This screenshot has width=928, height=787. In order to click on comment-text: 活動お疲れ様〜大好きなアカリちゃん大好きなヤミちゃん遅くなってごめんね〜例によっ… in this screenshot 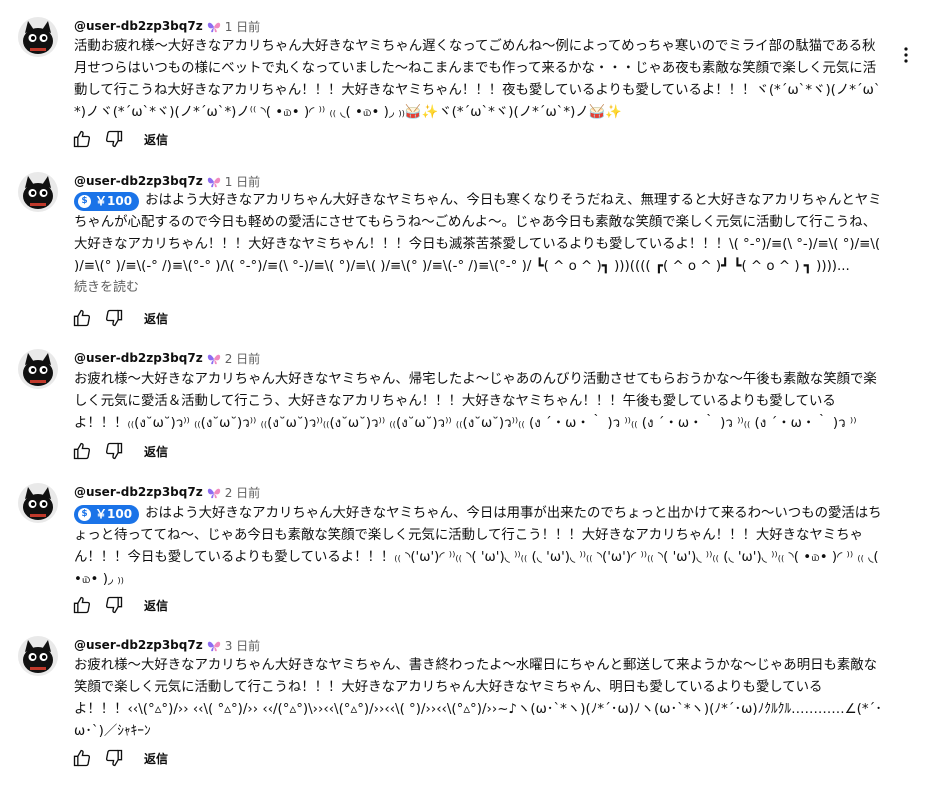, I will do `click(477, 79)`.